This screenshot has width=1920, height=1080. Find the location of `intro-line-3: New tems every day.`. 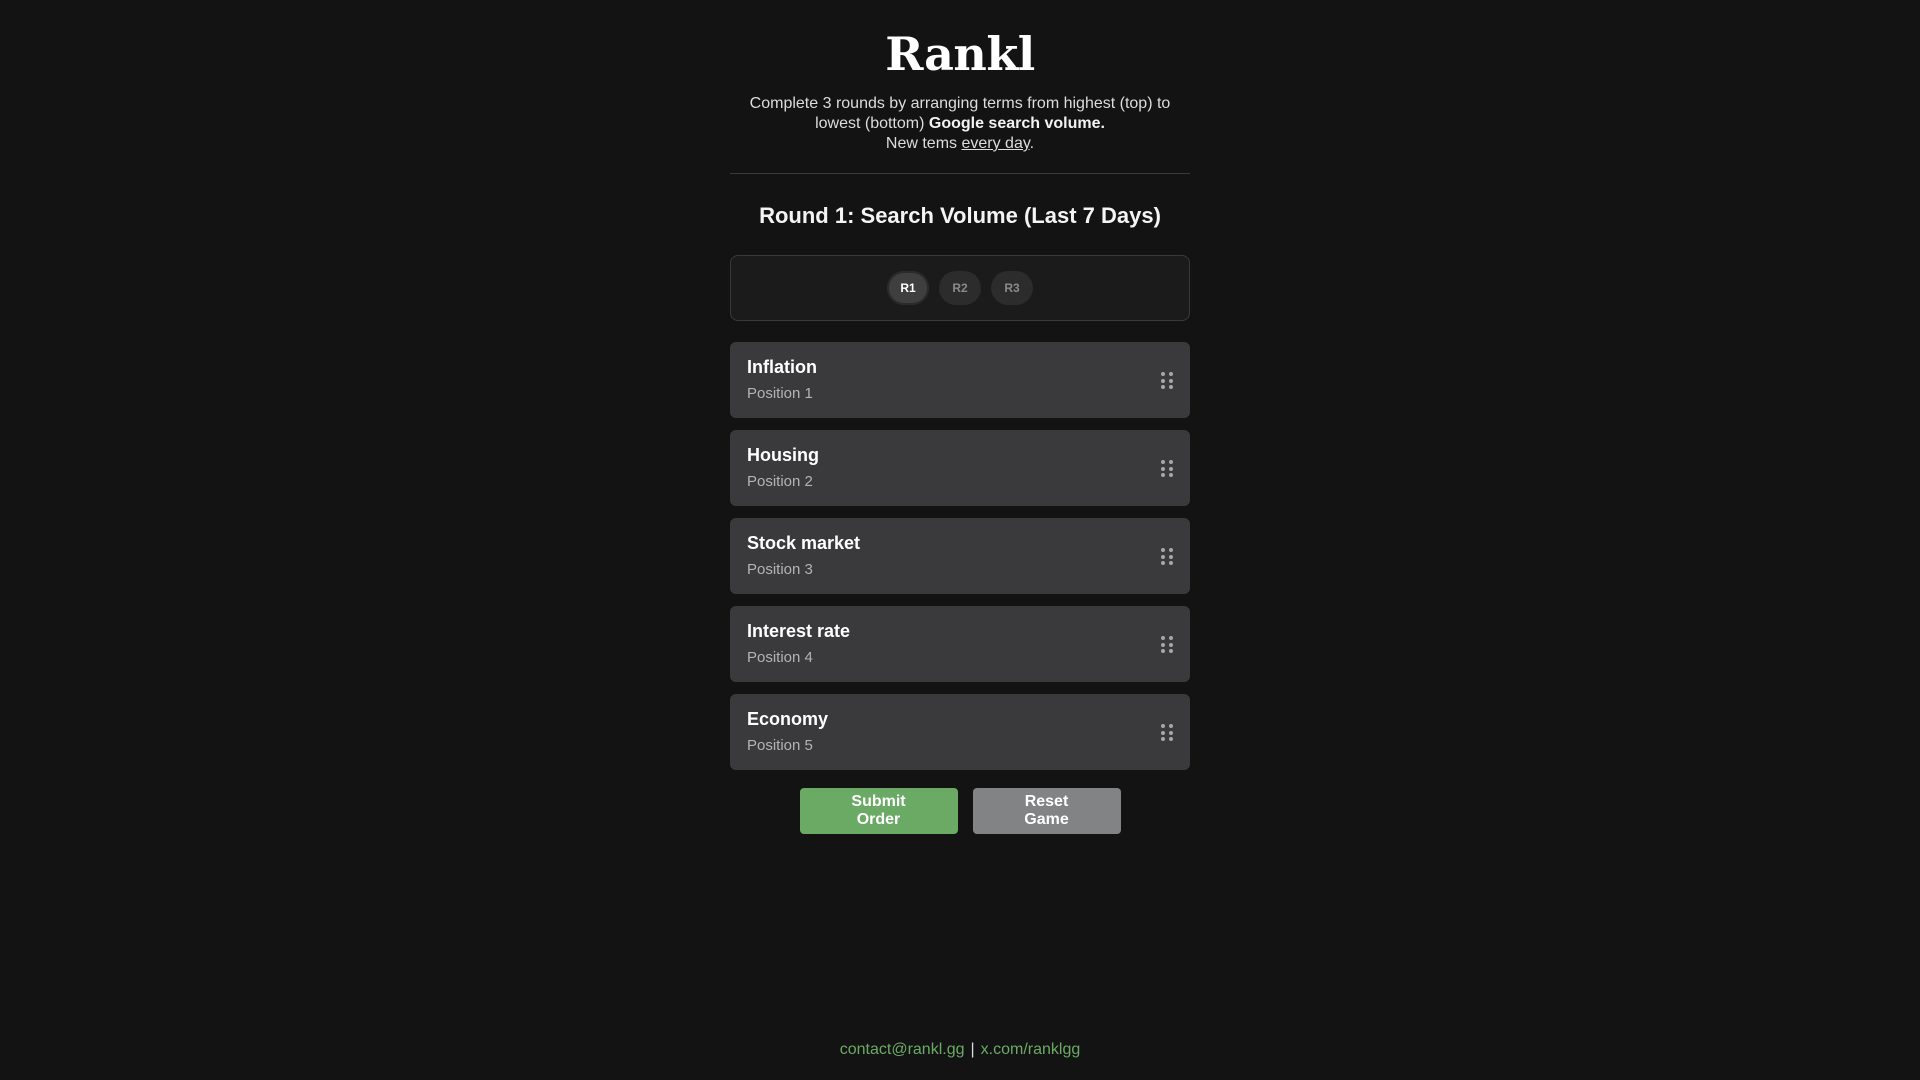

intro-line-3: New tems every day. is located at coordinates (960, 144).